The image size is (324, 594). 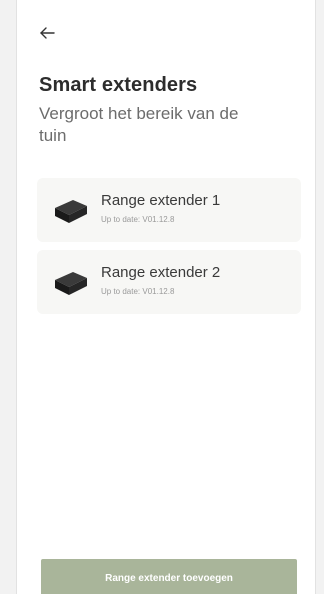 What do you see at coordinates (169, 282) in the screenshot?
I see `device-card-range-extender-2: Range extender 2 Up to date: V01.12.8` at bounding box center [169, 282].